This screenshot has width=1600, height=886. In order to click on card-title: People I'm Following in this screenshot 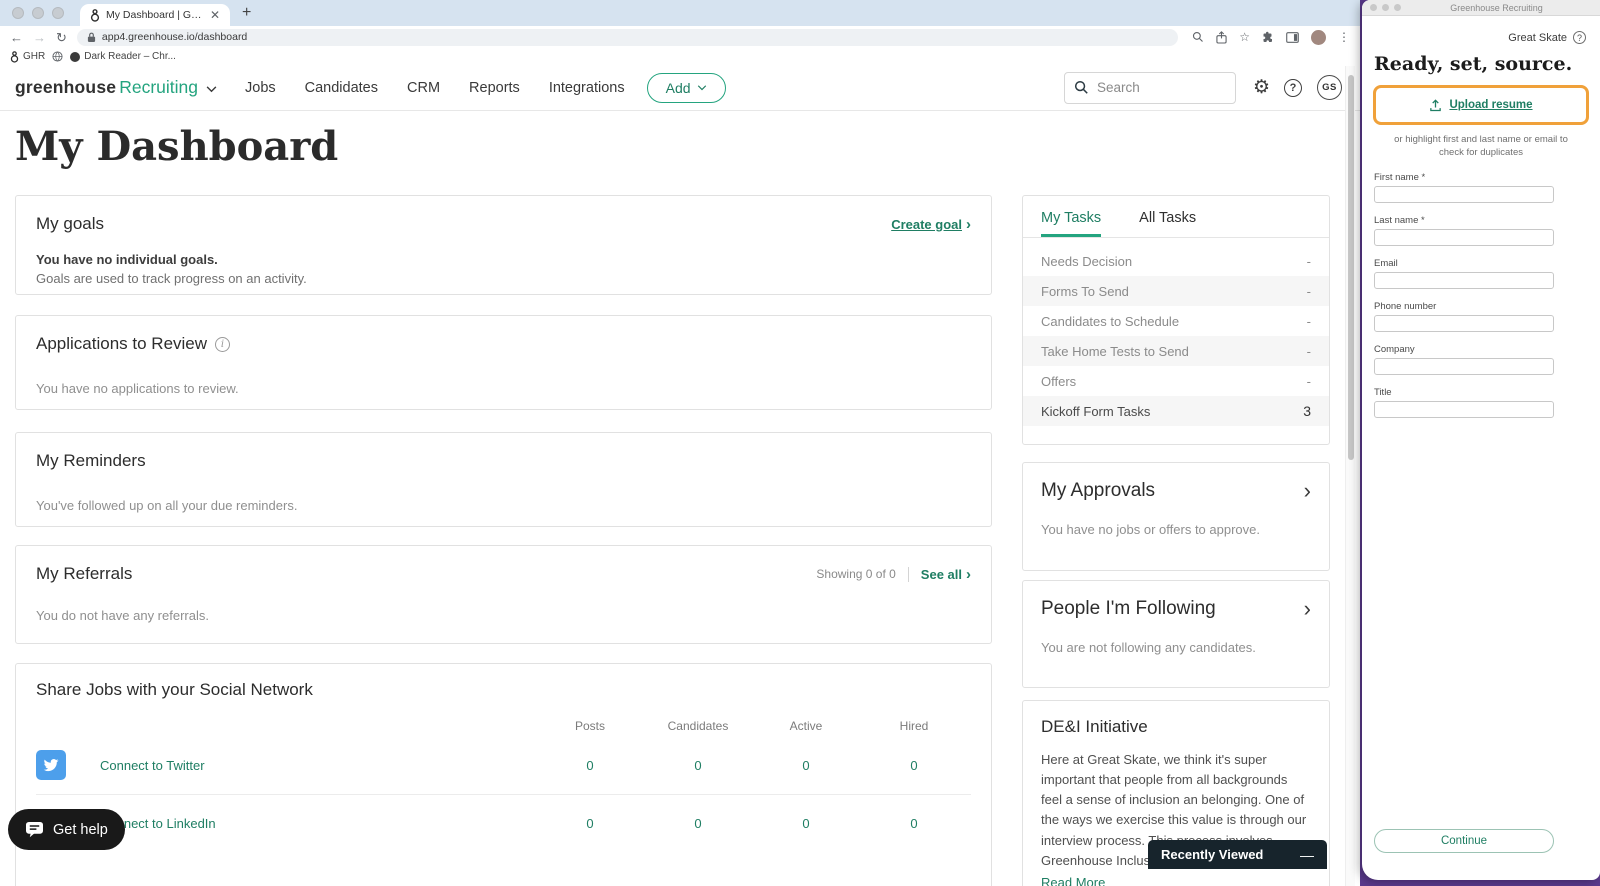, I will do `click(1128, 608)`.